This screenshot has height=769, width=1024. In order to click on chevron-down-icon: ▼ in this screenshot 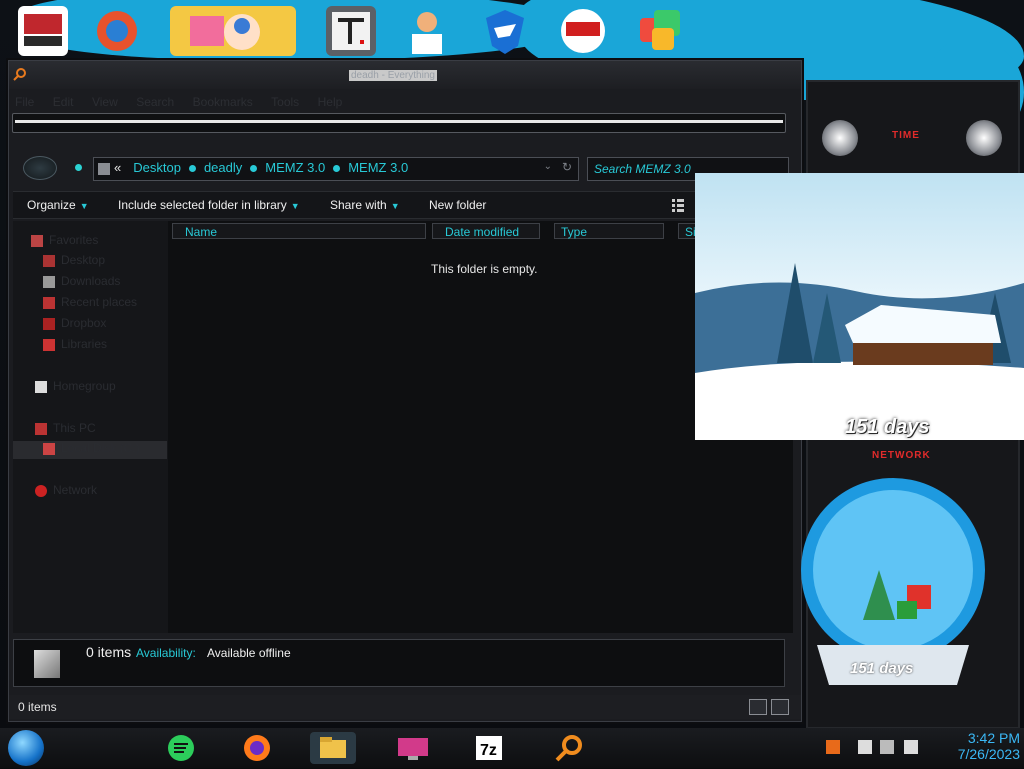, I will do `click(295, 206)`.